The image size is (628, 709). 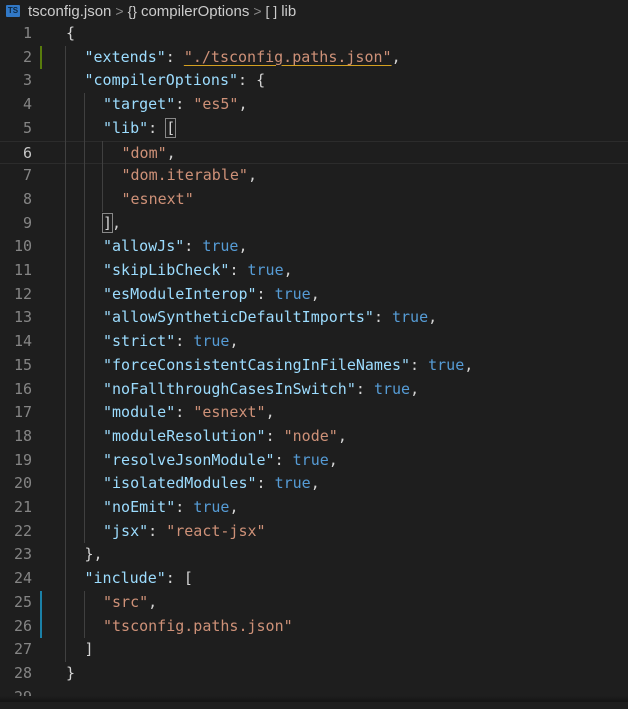 What do you see at coordinates (314, 508) in the screenshot?
I see `code-line: 21 "noEmit": true,` at bounding box center [314, 508].